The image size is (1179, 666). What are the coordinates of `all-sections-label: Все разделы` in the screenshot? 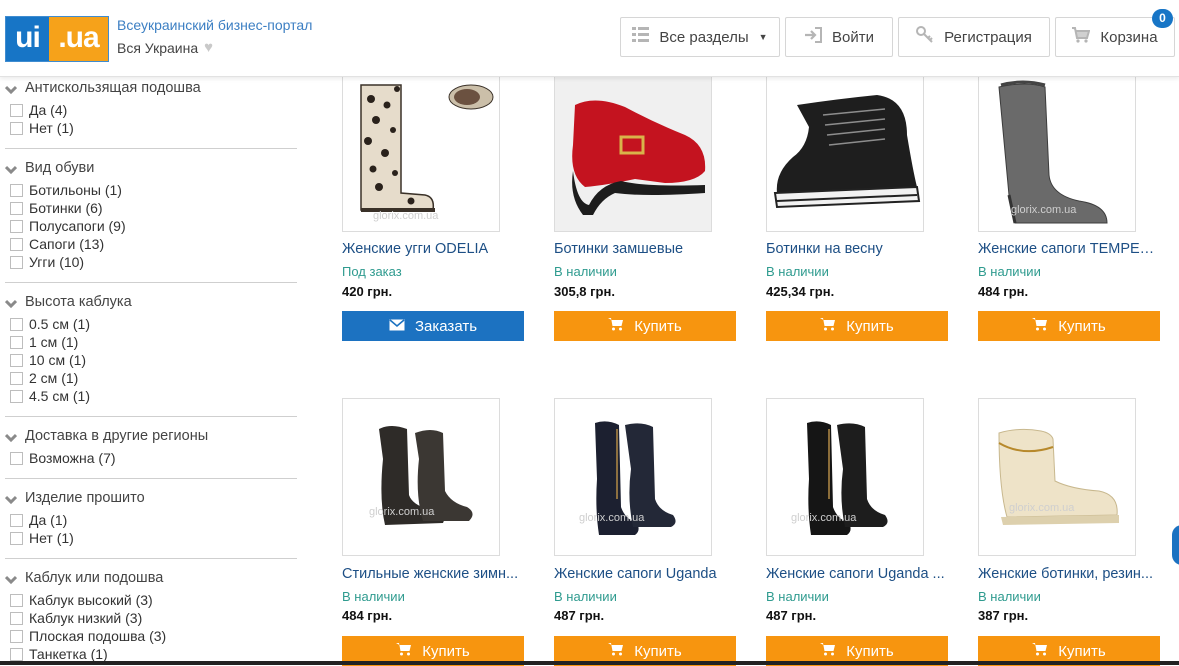 It's located at (704, 37).